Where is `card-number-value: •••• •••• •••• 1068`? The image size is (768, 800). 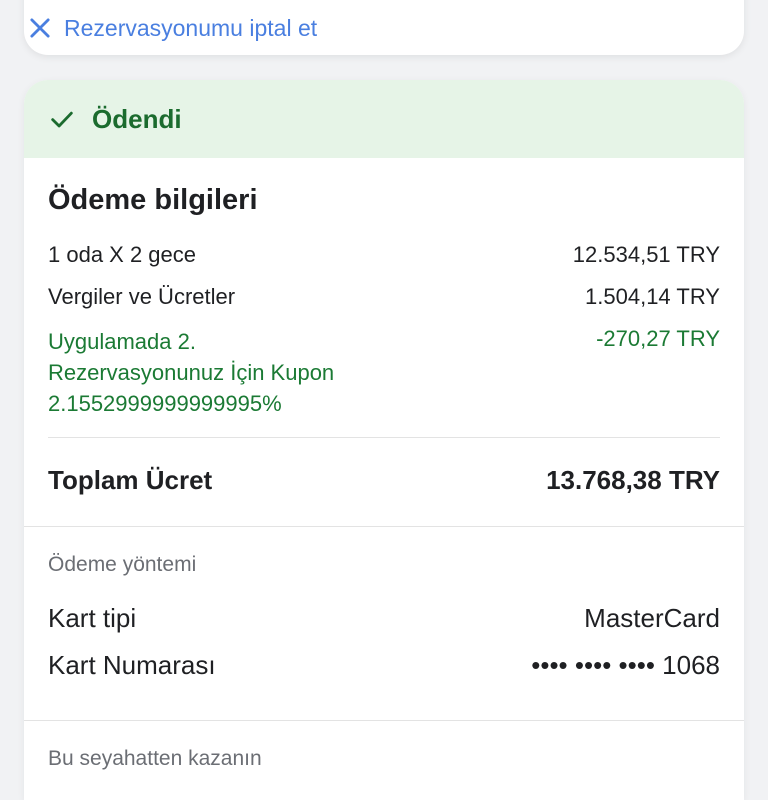 card-number-value: •••• •••• •••• 1068 is located at coordinates (625, 665).